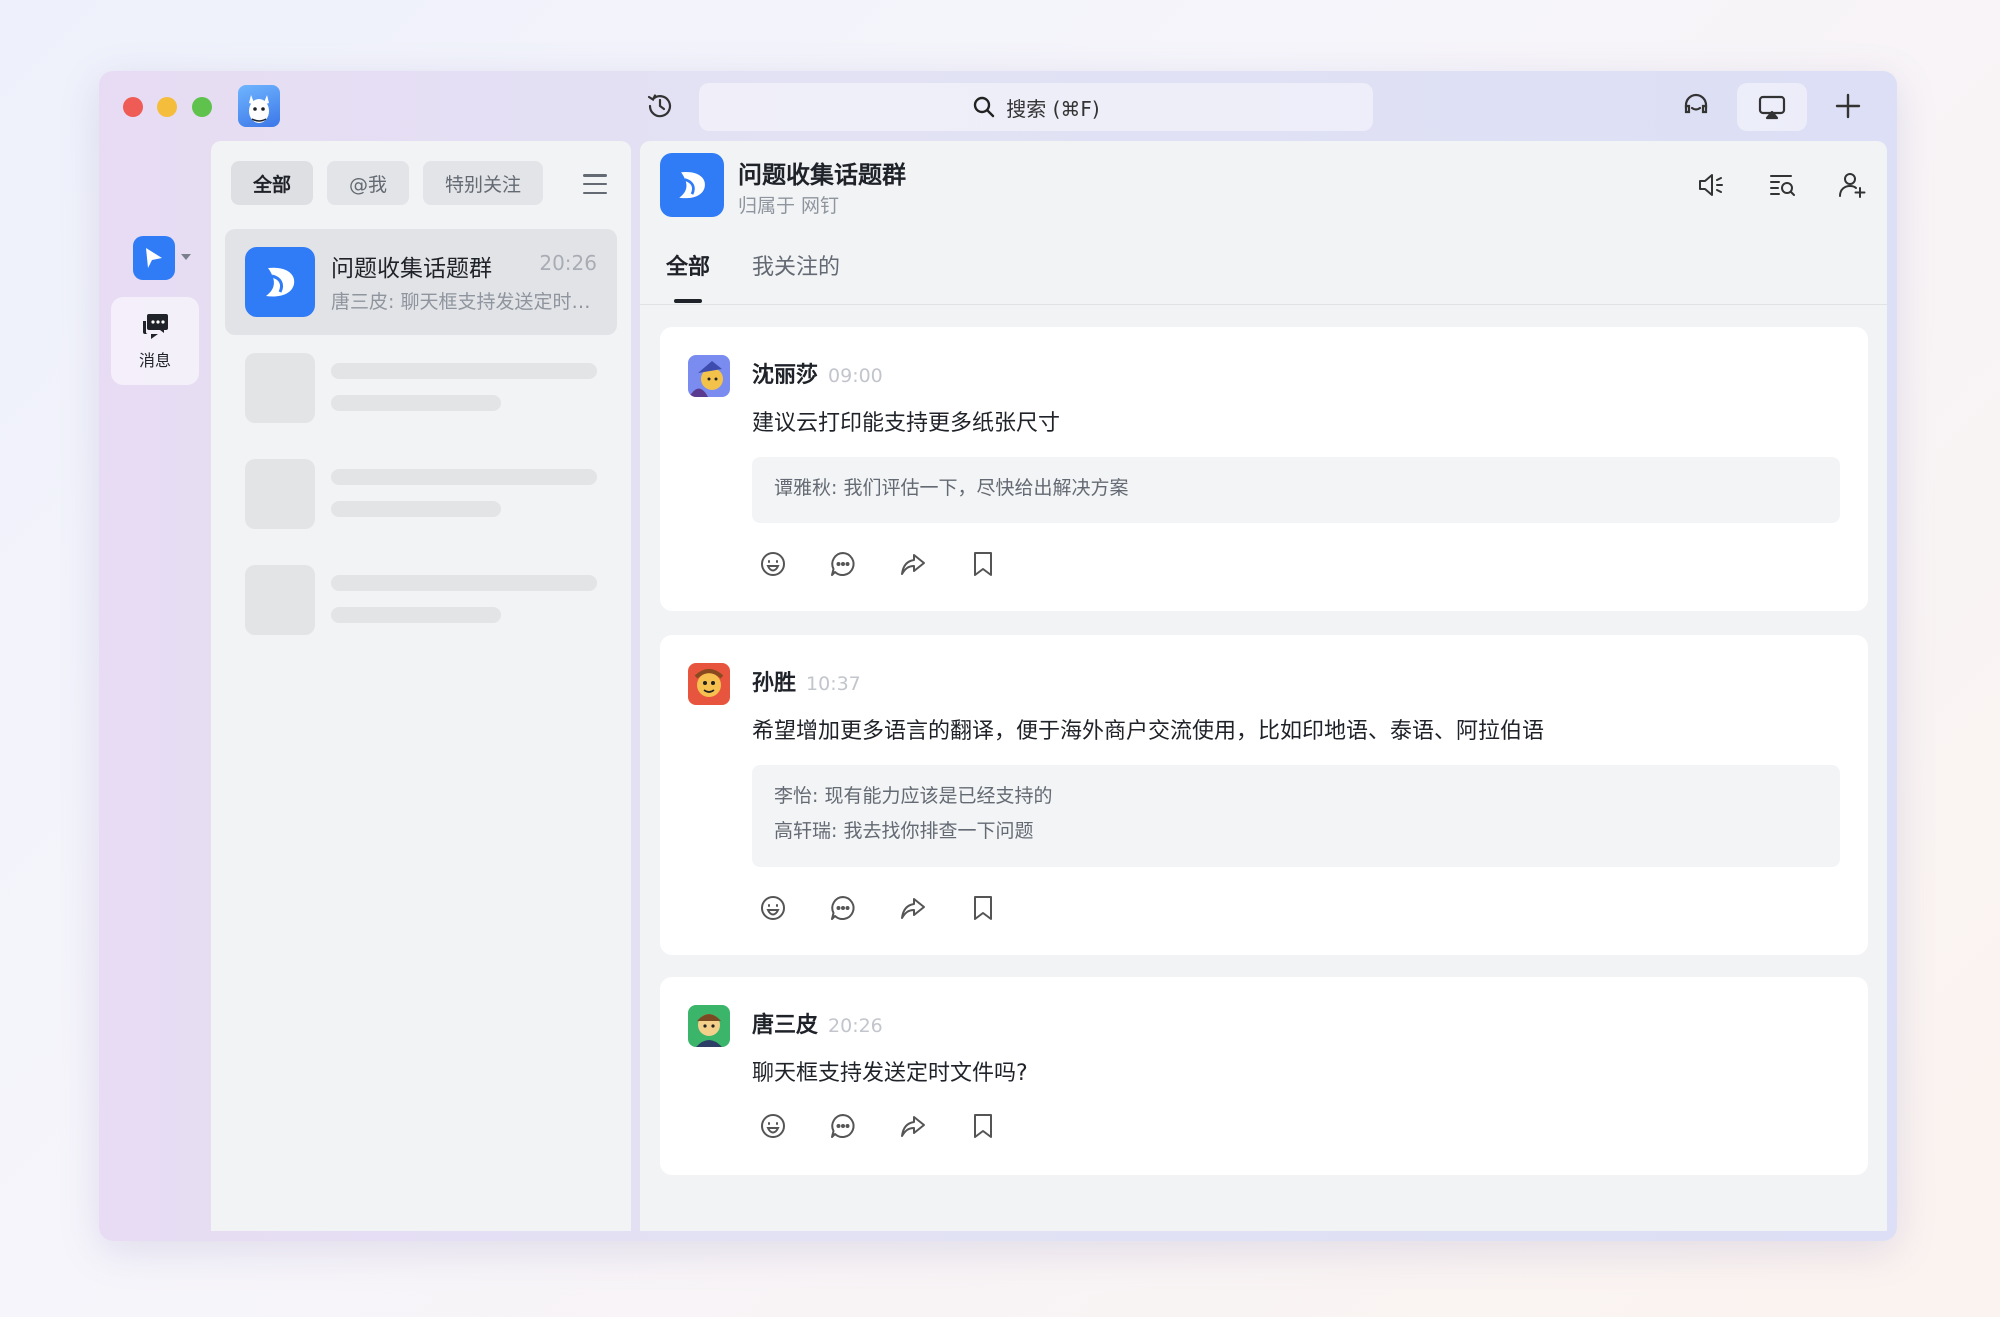 The height and width of the screenshot is (1317, 2000). What do you see at coordinates (904, 831) in the screenshot?
I see `reply-line: 高轩瑞: 我去找你排查一下问题` at bounding box center [904, 831].